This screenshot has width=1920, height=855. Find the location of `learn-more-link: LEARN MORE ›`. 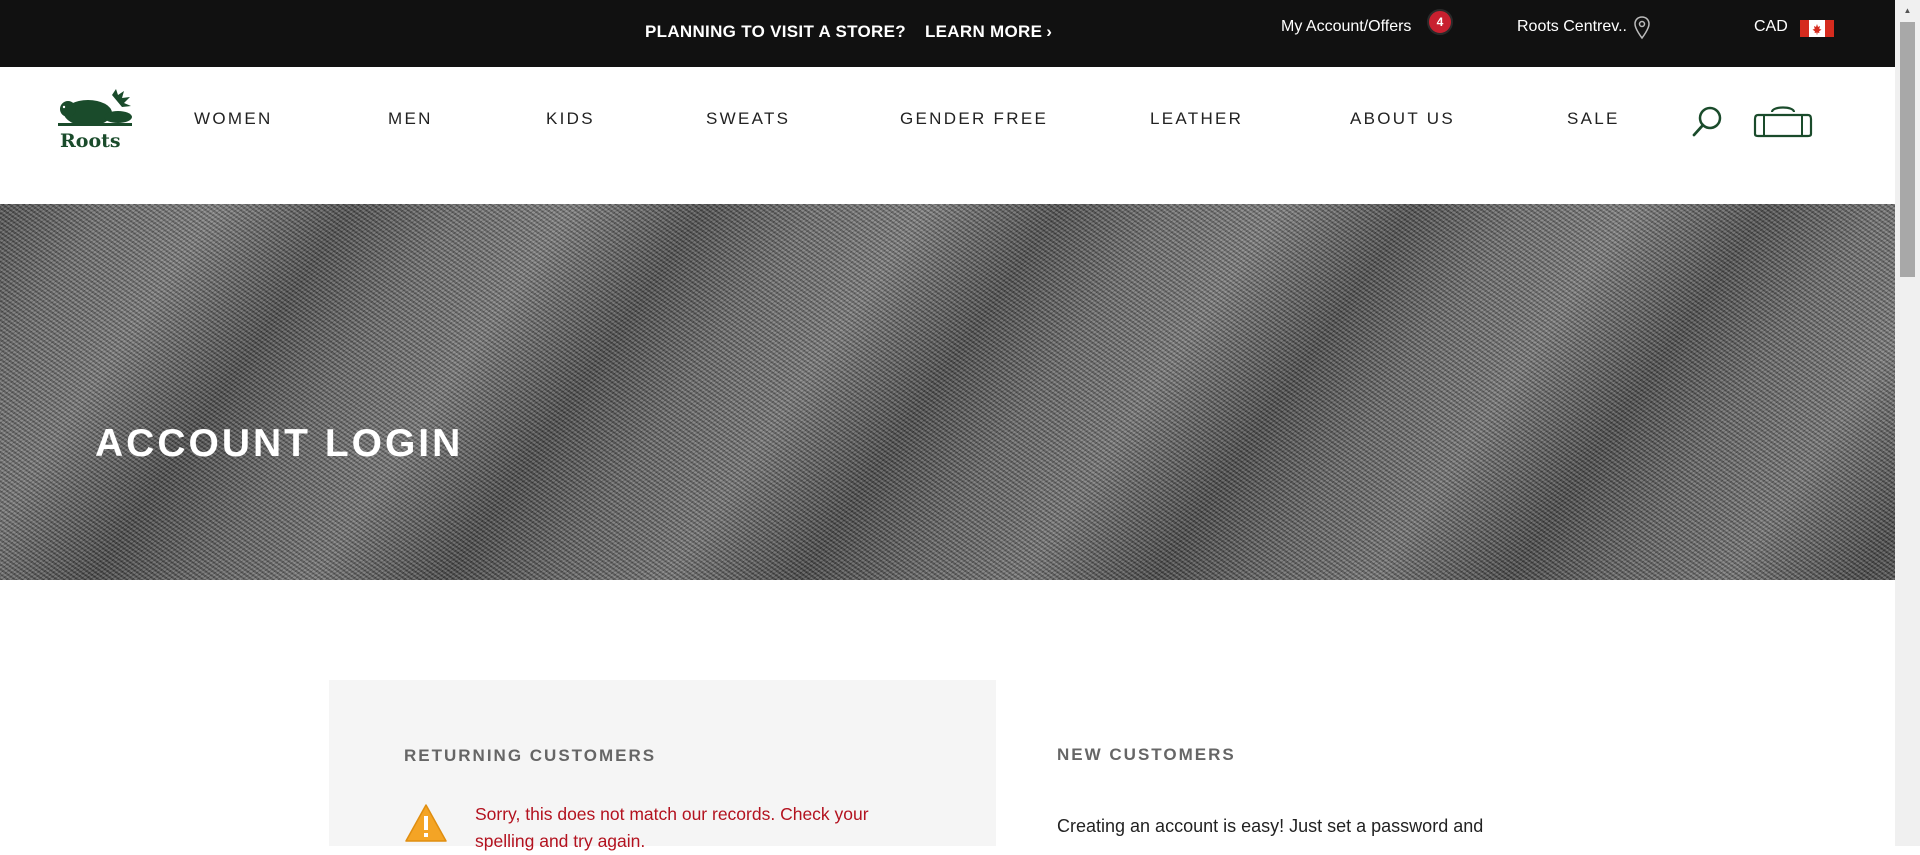

learn-more-link: LEARN MORE › is located at coordinates (988, 31).